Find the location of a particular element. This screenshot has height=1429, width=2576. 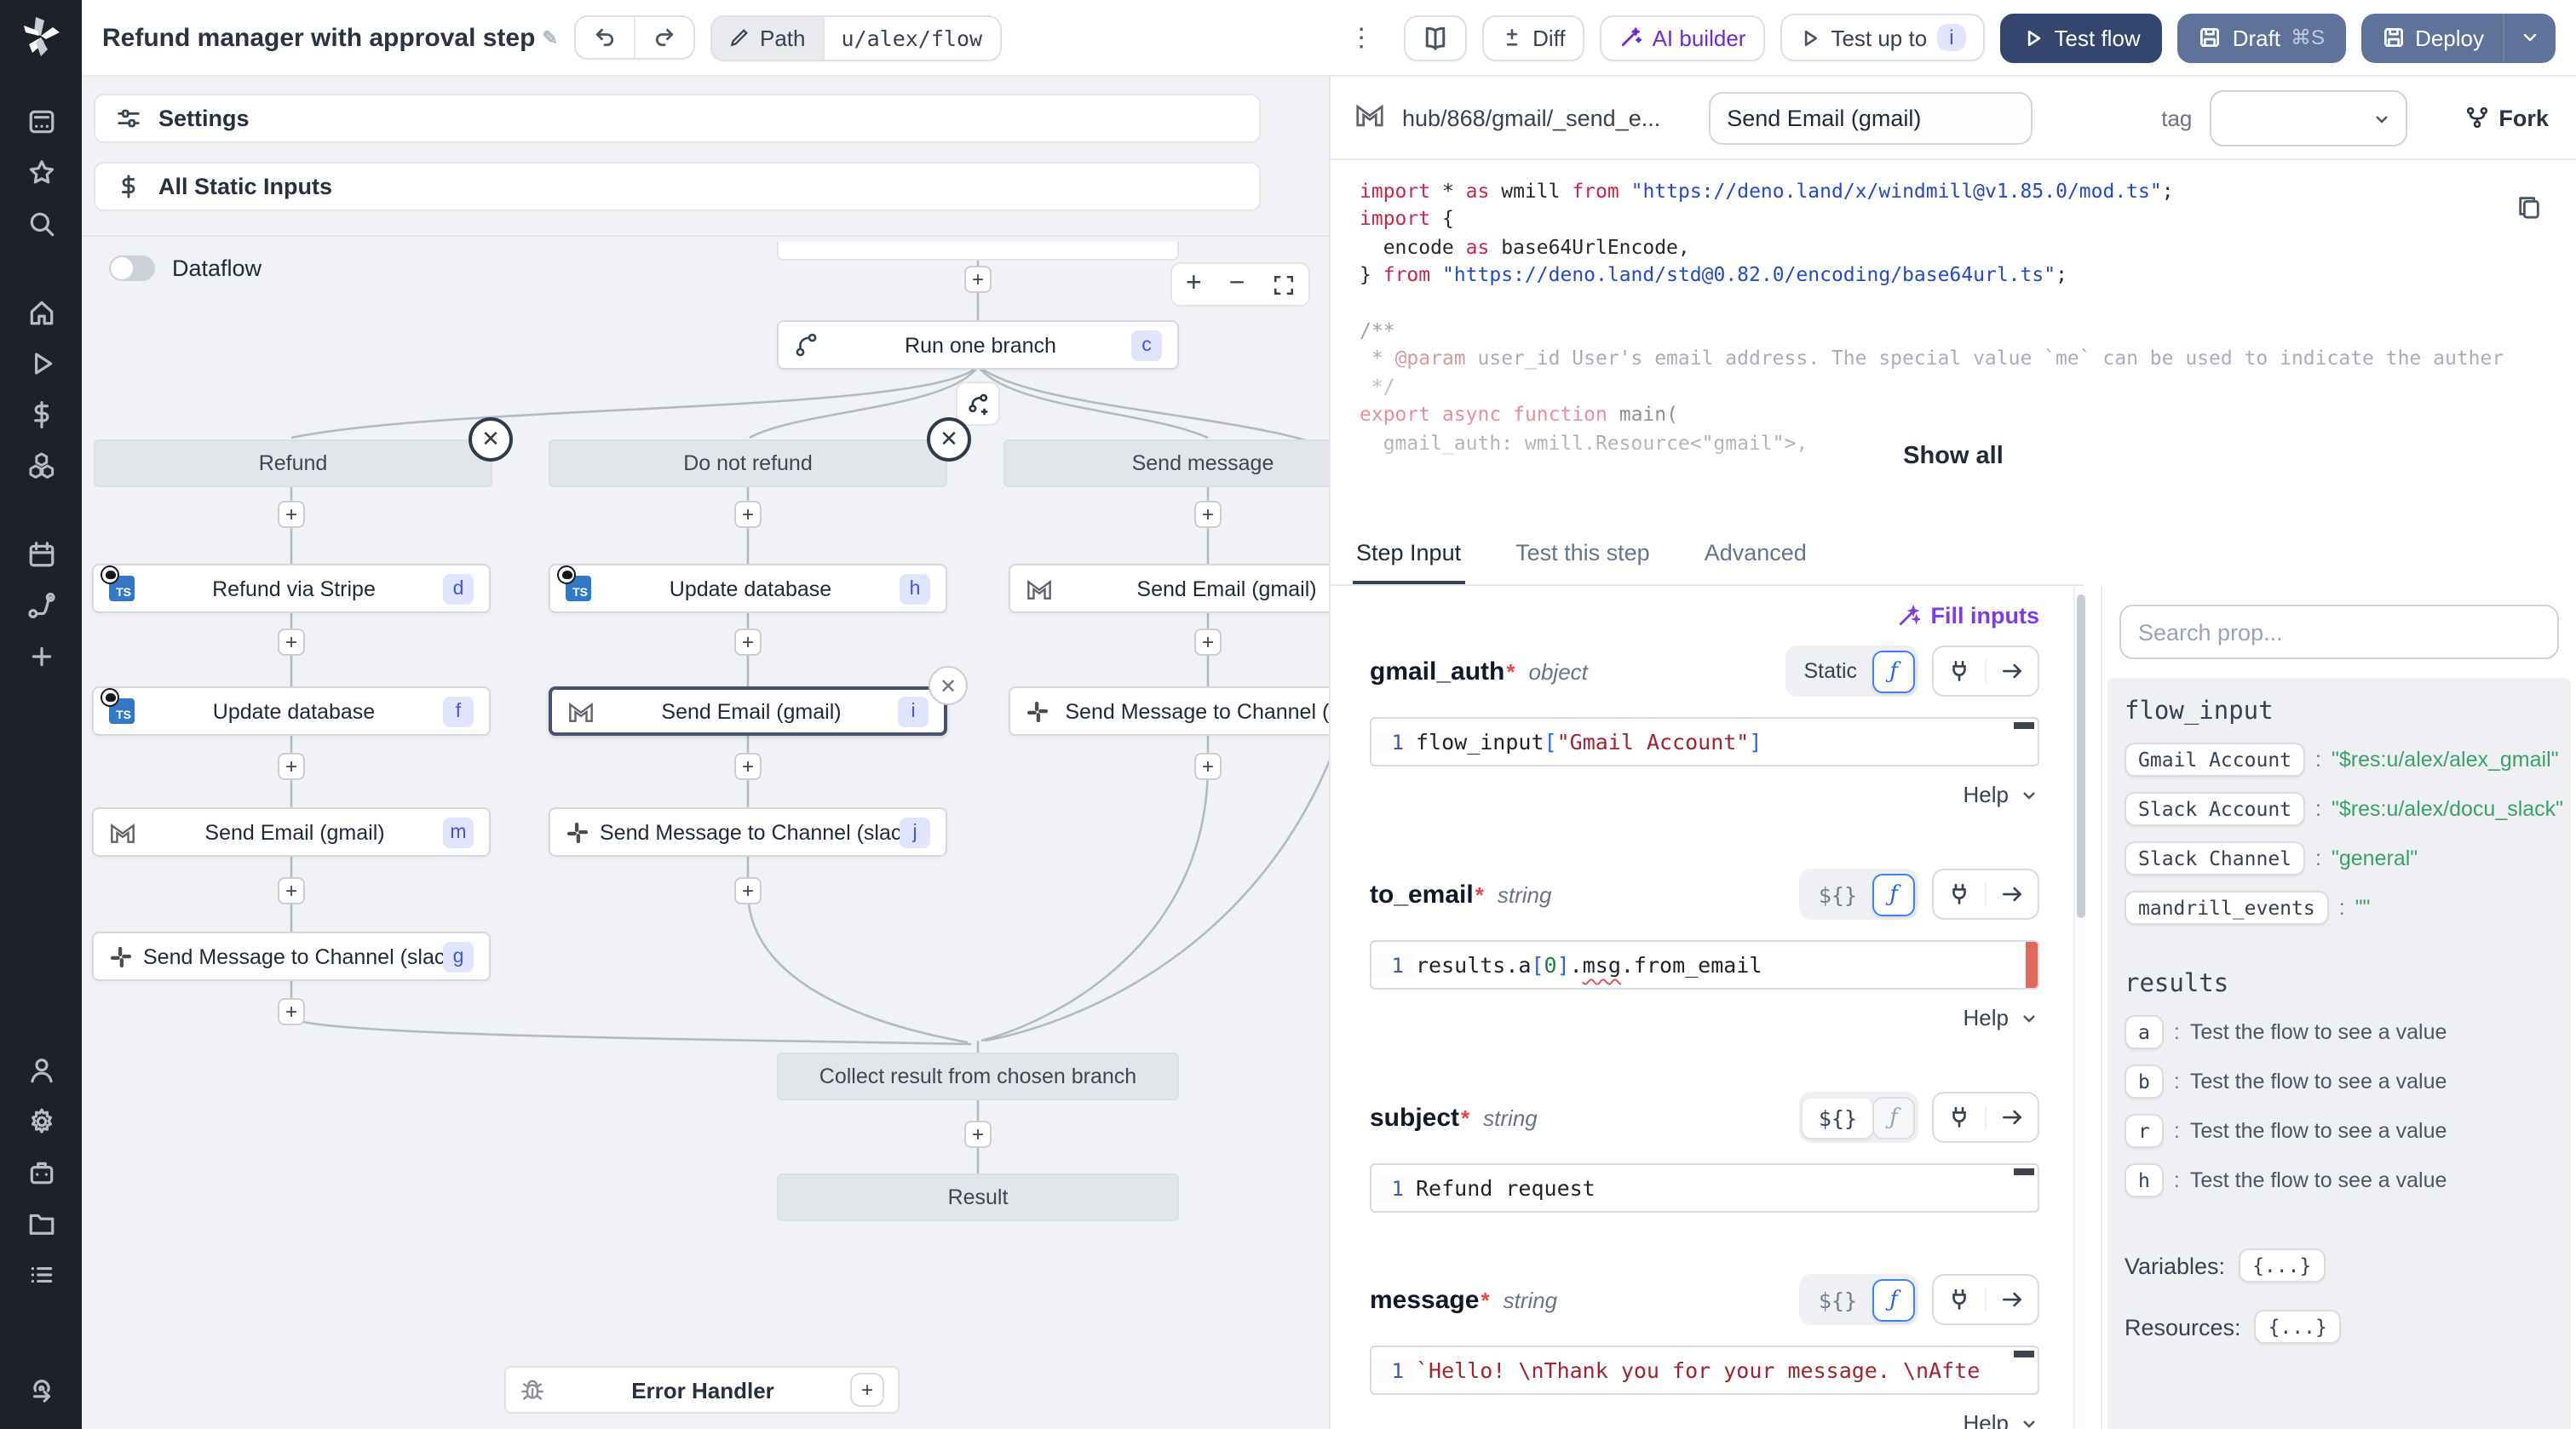

branch-header-send-message: Send message is located at coordinates (1166, 463).